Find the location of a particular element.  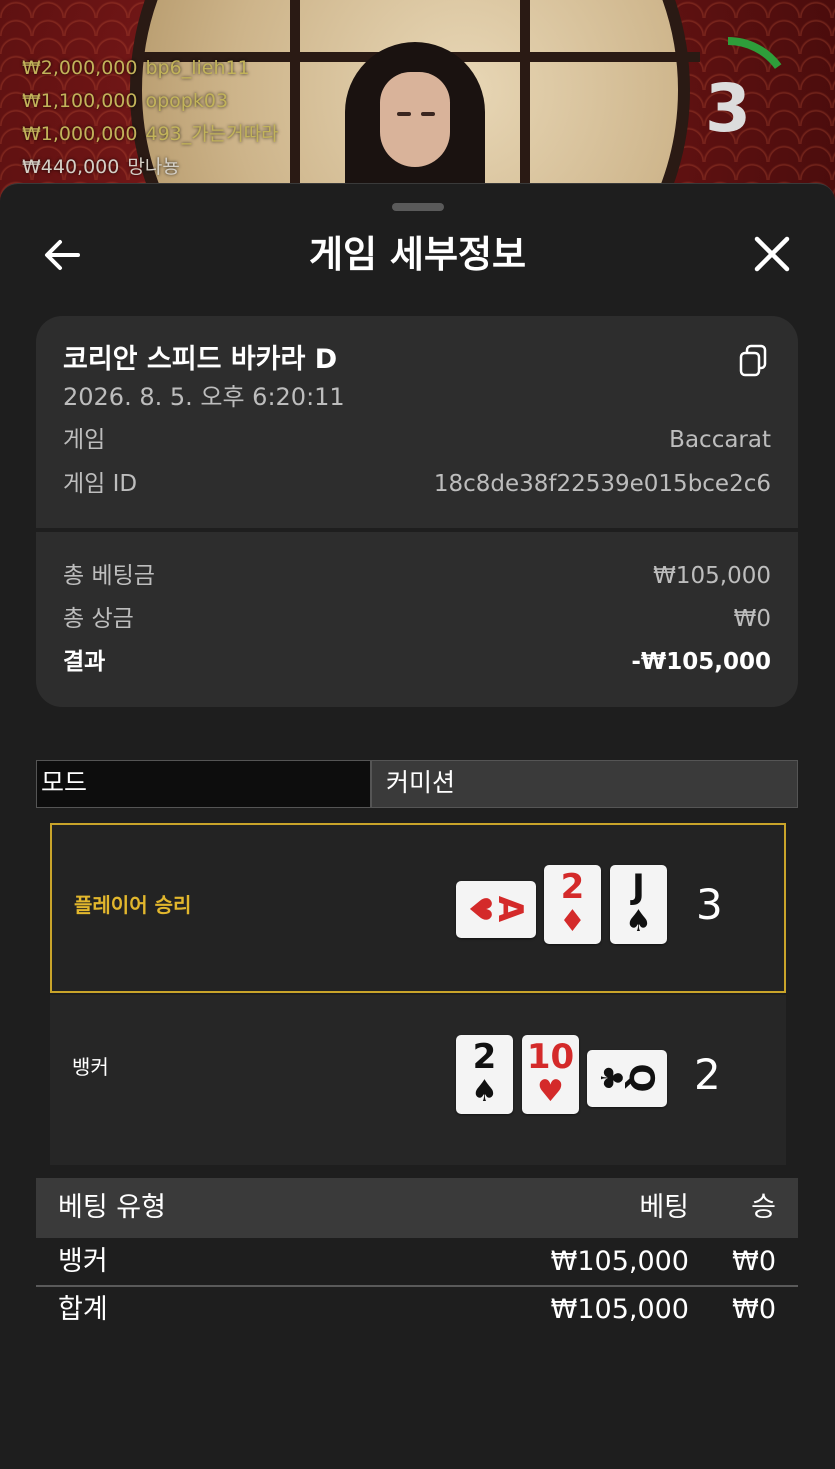

timer-count: 3 is located at coordinates (728, 108).